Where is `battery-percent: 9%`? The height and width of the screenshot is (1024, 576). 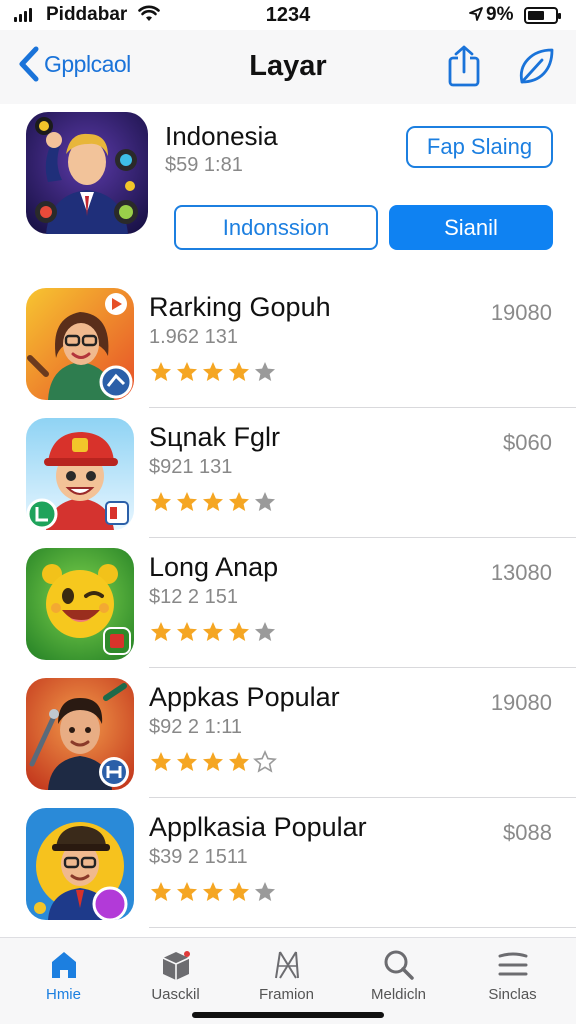 battery-percent: 9% is located at coordinates (500, 14).